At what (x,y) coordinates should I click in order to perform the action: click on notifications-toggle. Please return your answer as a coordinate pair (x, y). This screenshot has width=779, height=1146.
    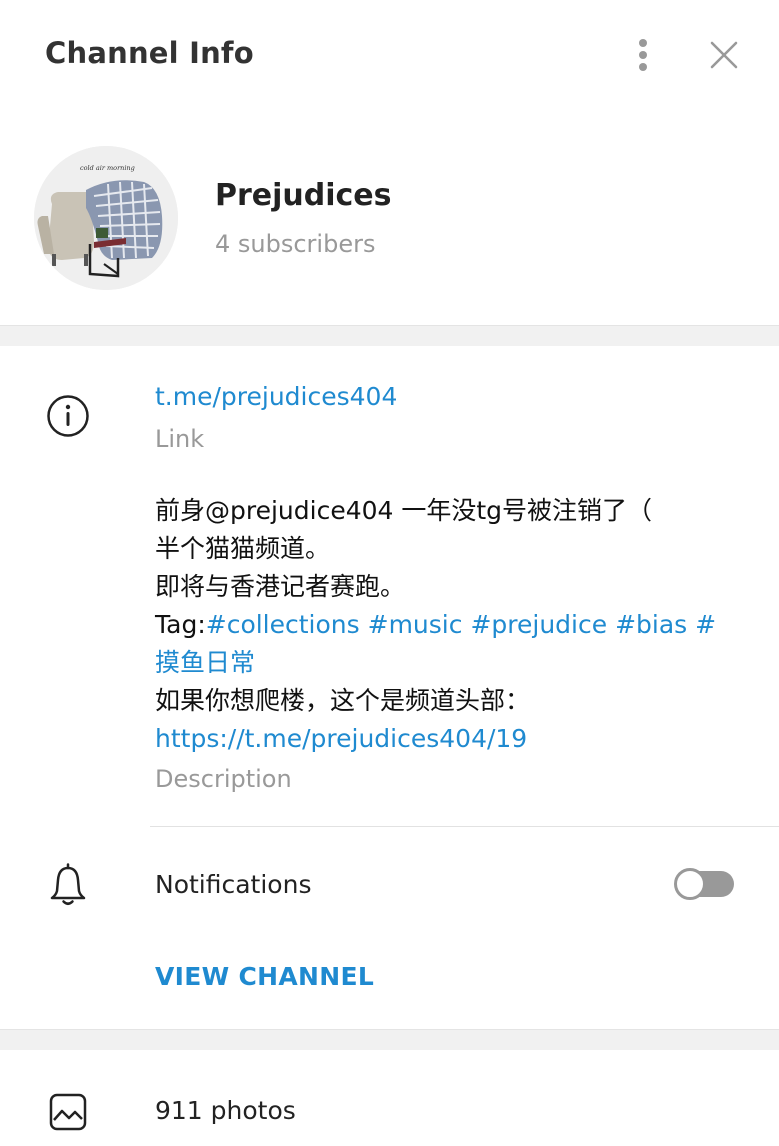
    Looking at the image, I should click on (704, 884).